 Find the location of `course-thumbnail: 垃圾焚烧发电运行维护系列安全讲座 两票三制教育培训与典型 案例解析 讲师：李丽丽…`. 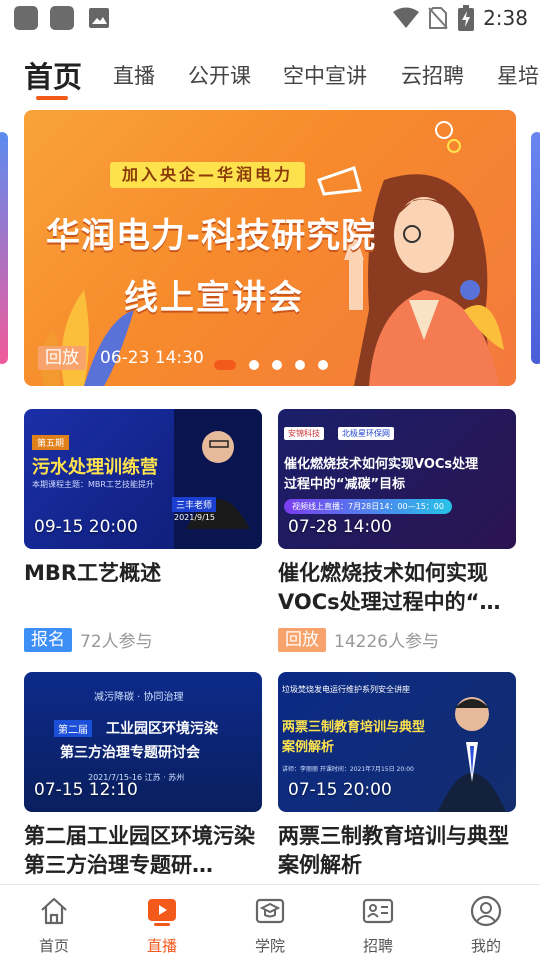

course-thumbnail: 垃圾焚烧发电运行维护系列安全讲座 两票三制教育培训与典型 案例解析 讲师：李丽丽… is located at coordinates (397, 742).